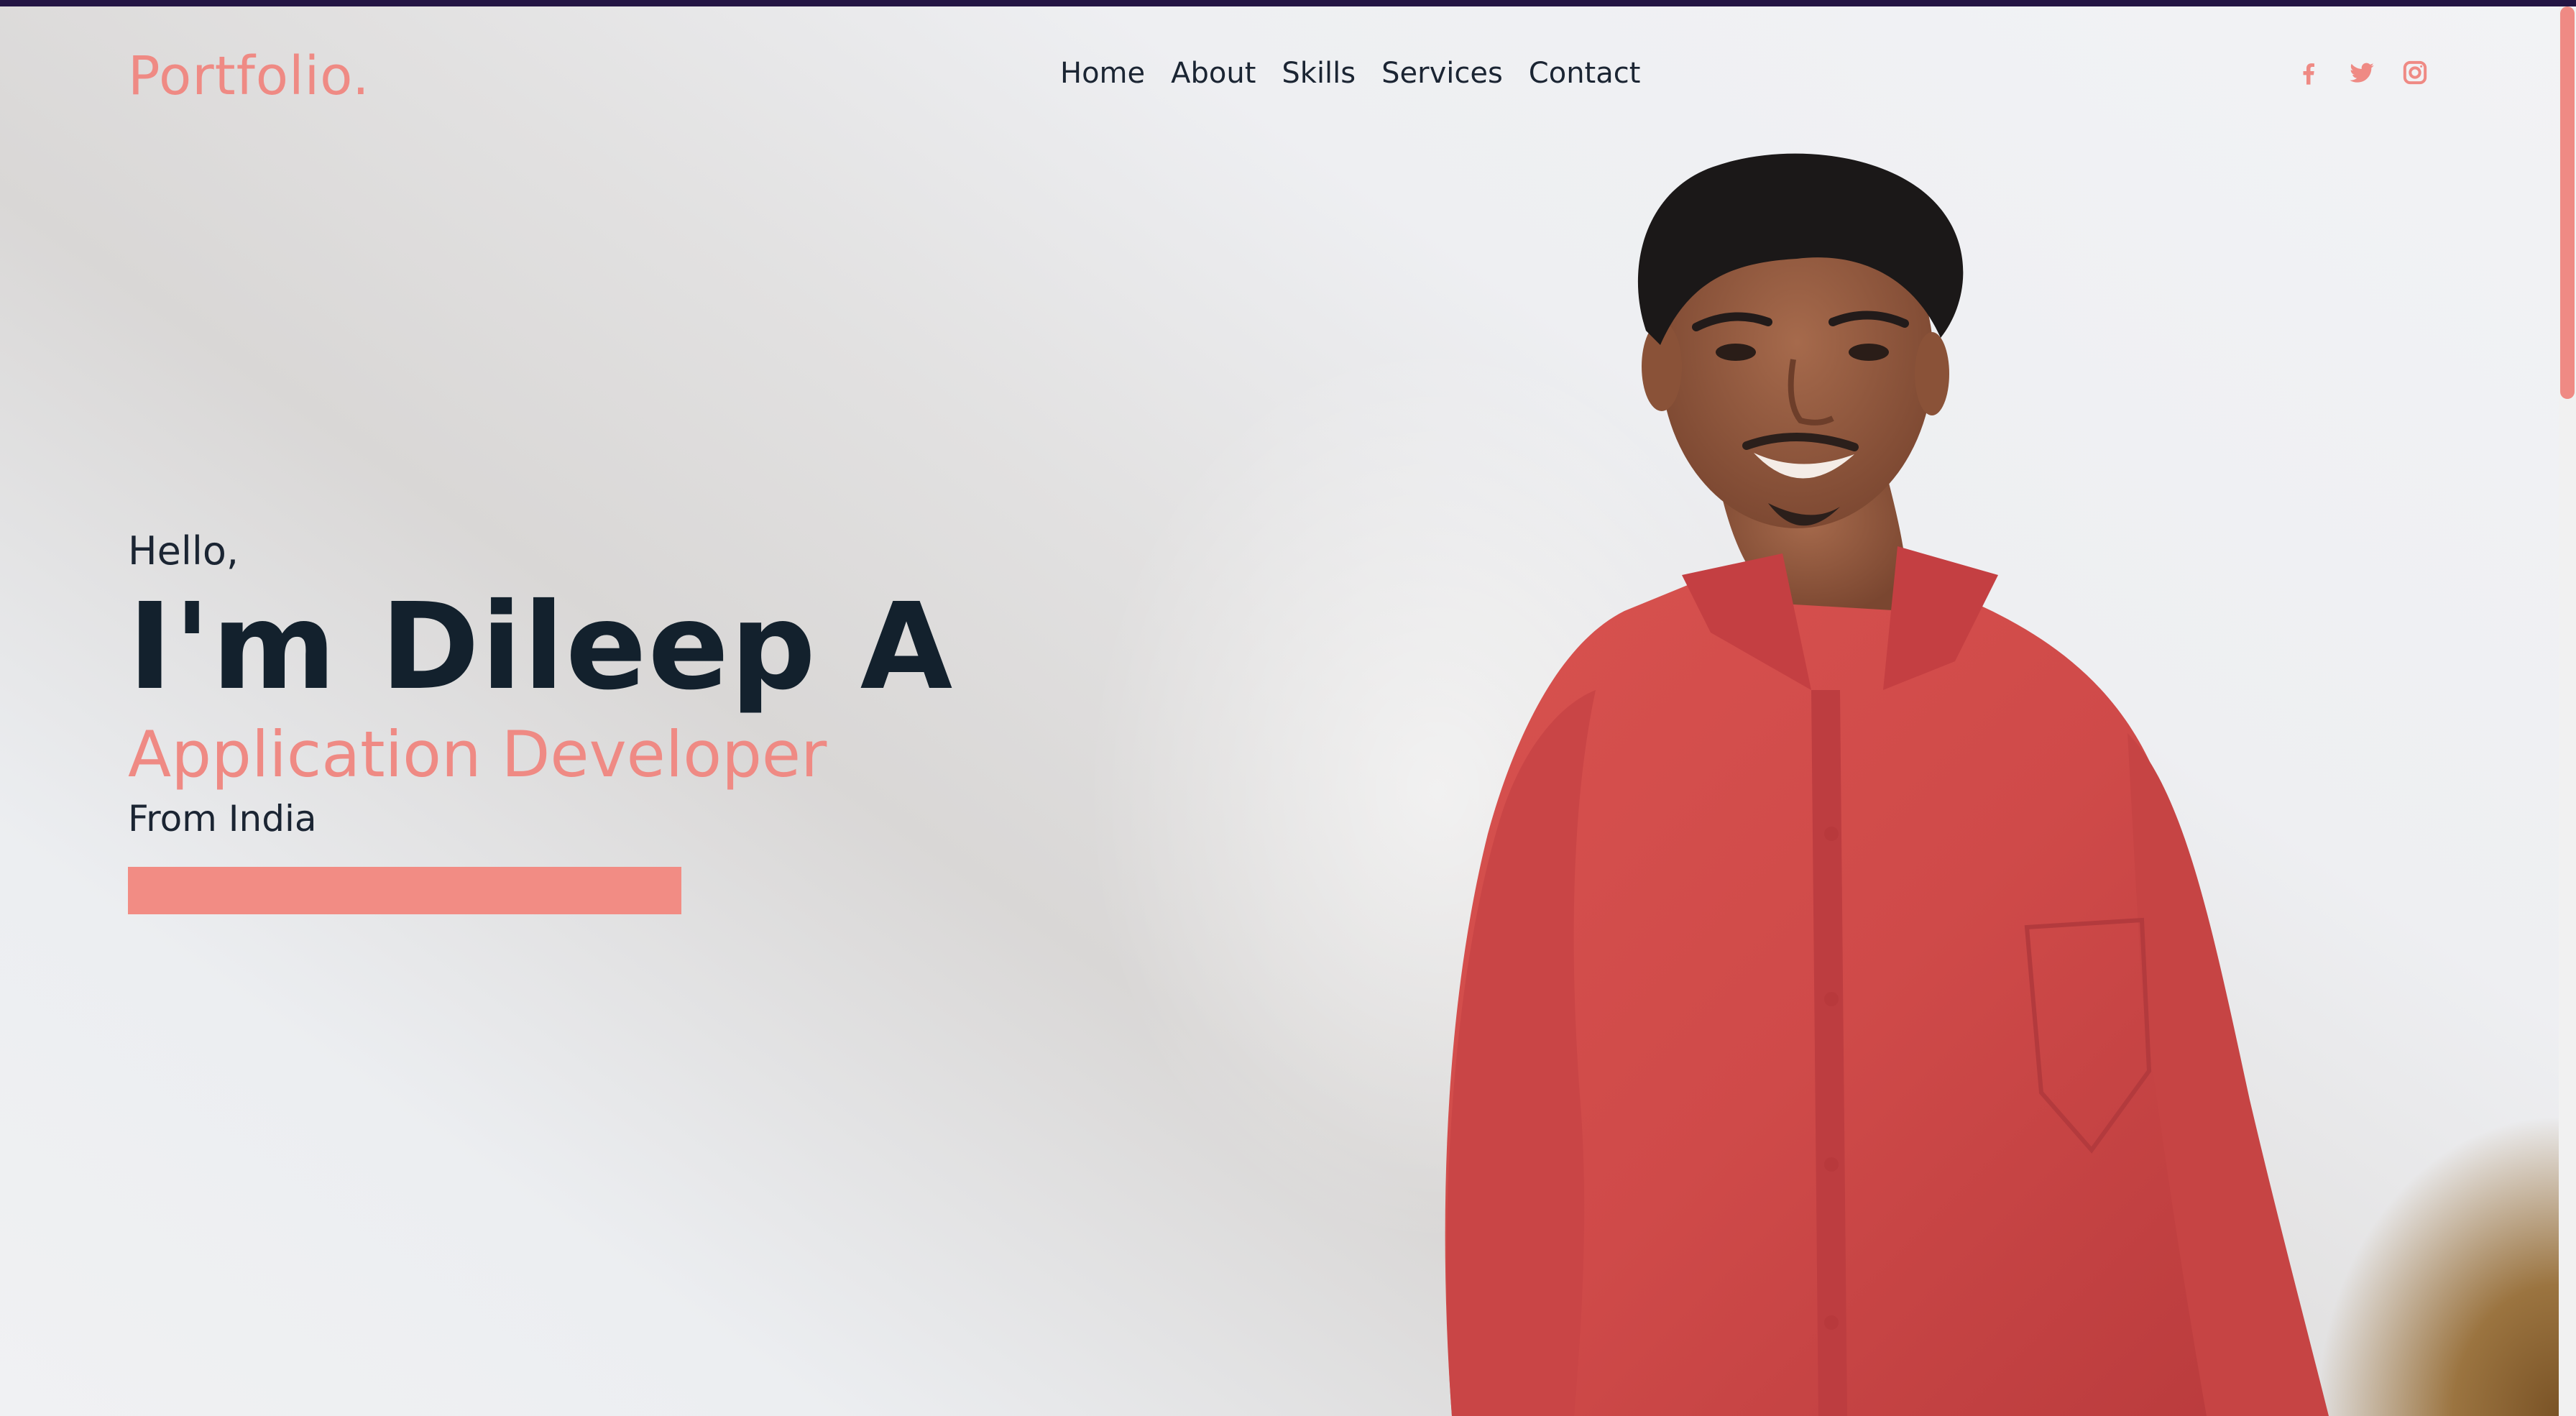 The width and height of the screenshot is (2576, 1416). I want to click on site-logo: Portfolio., so click(249, 76).